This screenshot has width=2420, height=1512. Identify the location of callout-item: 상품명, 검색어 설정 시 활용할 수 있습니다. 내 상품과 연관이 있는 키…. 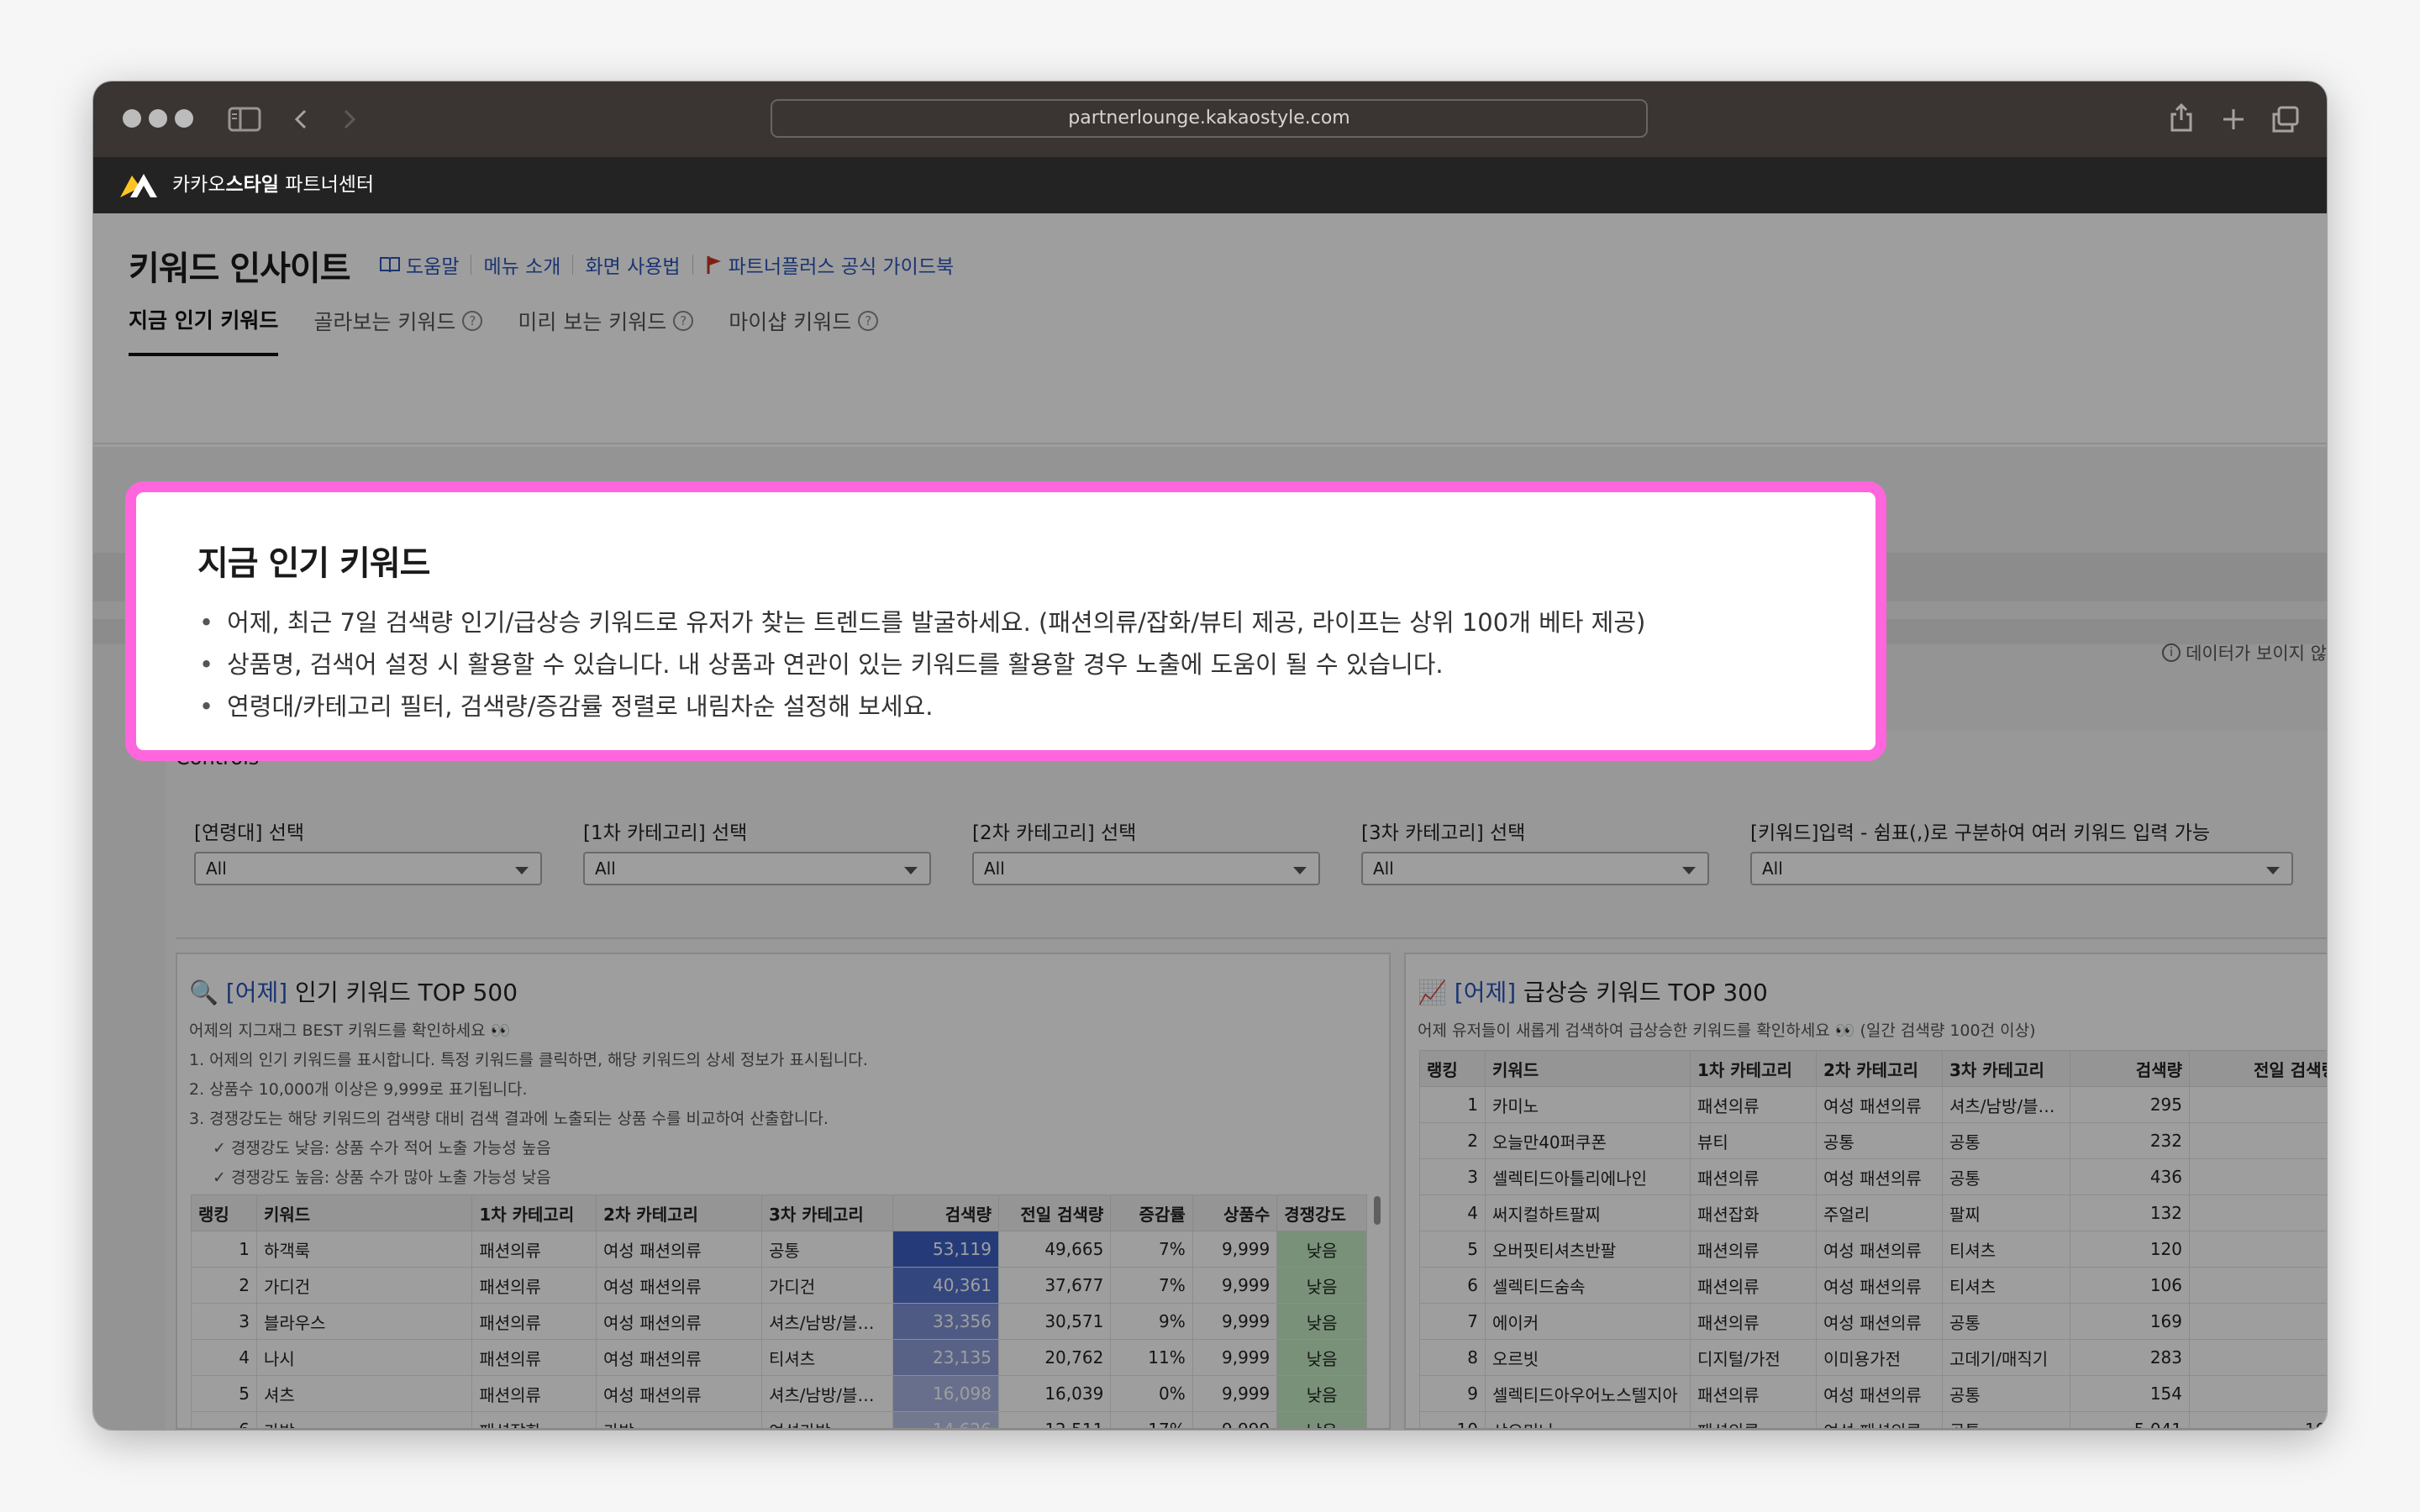
(922, 664).